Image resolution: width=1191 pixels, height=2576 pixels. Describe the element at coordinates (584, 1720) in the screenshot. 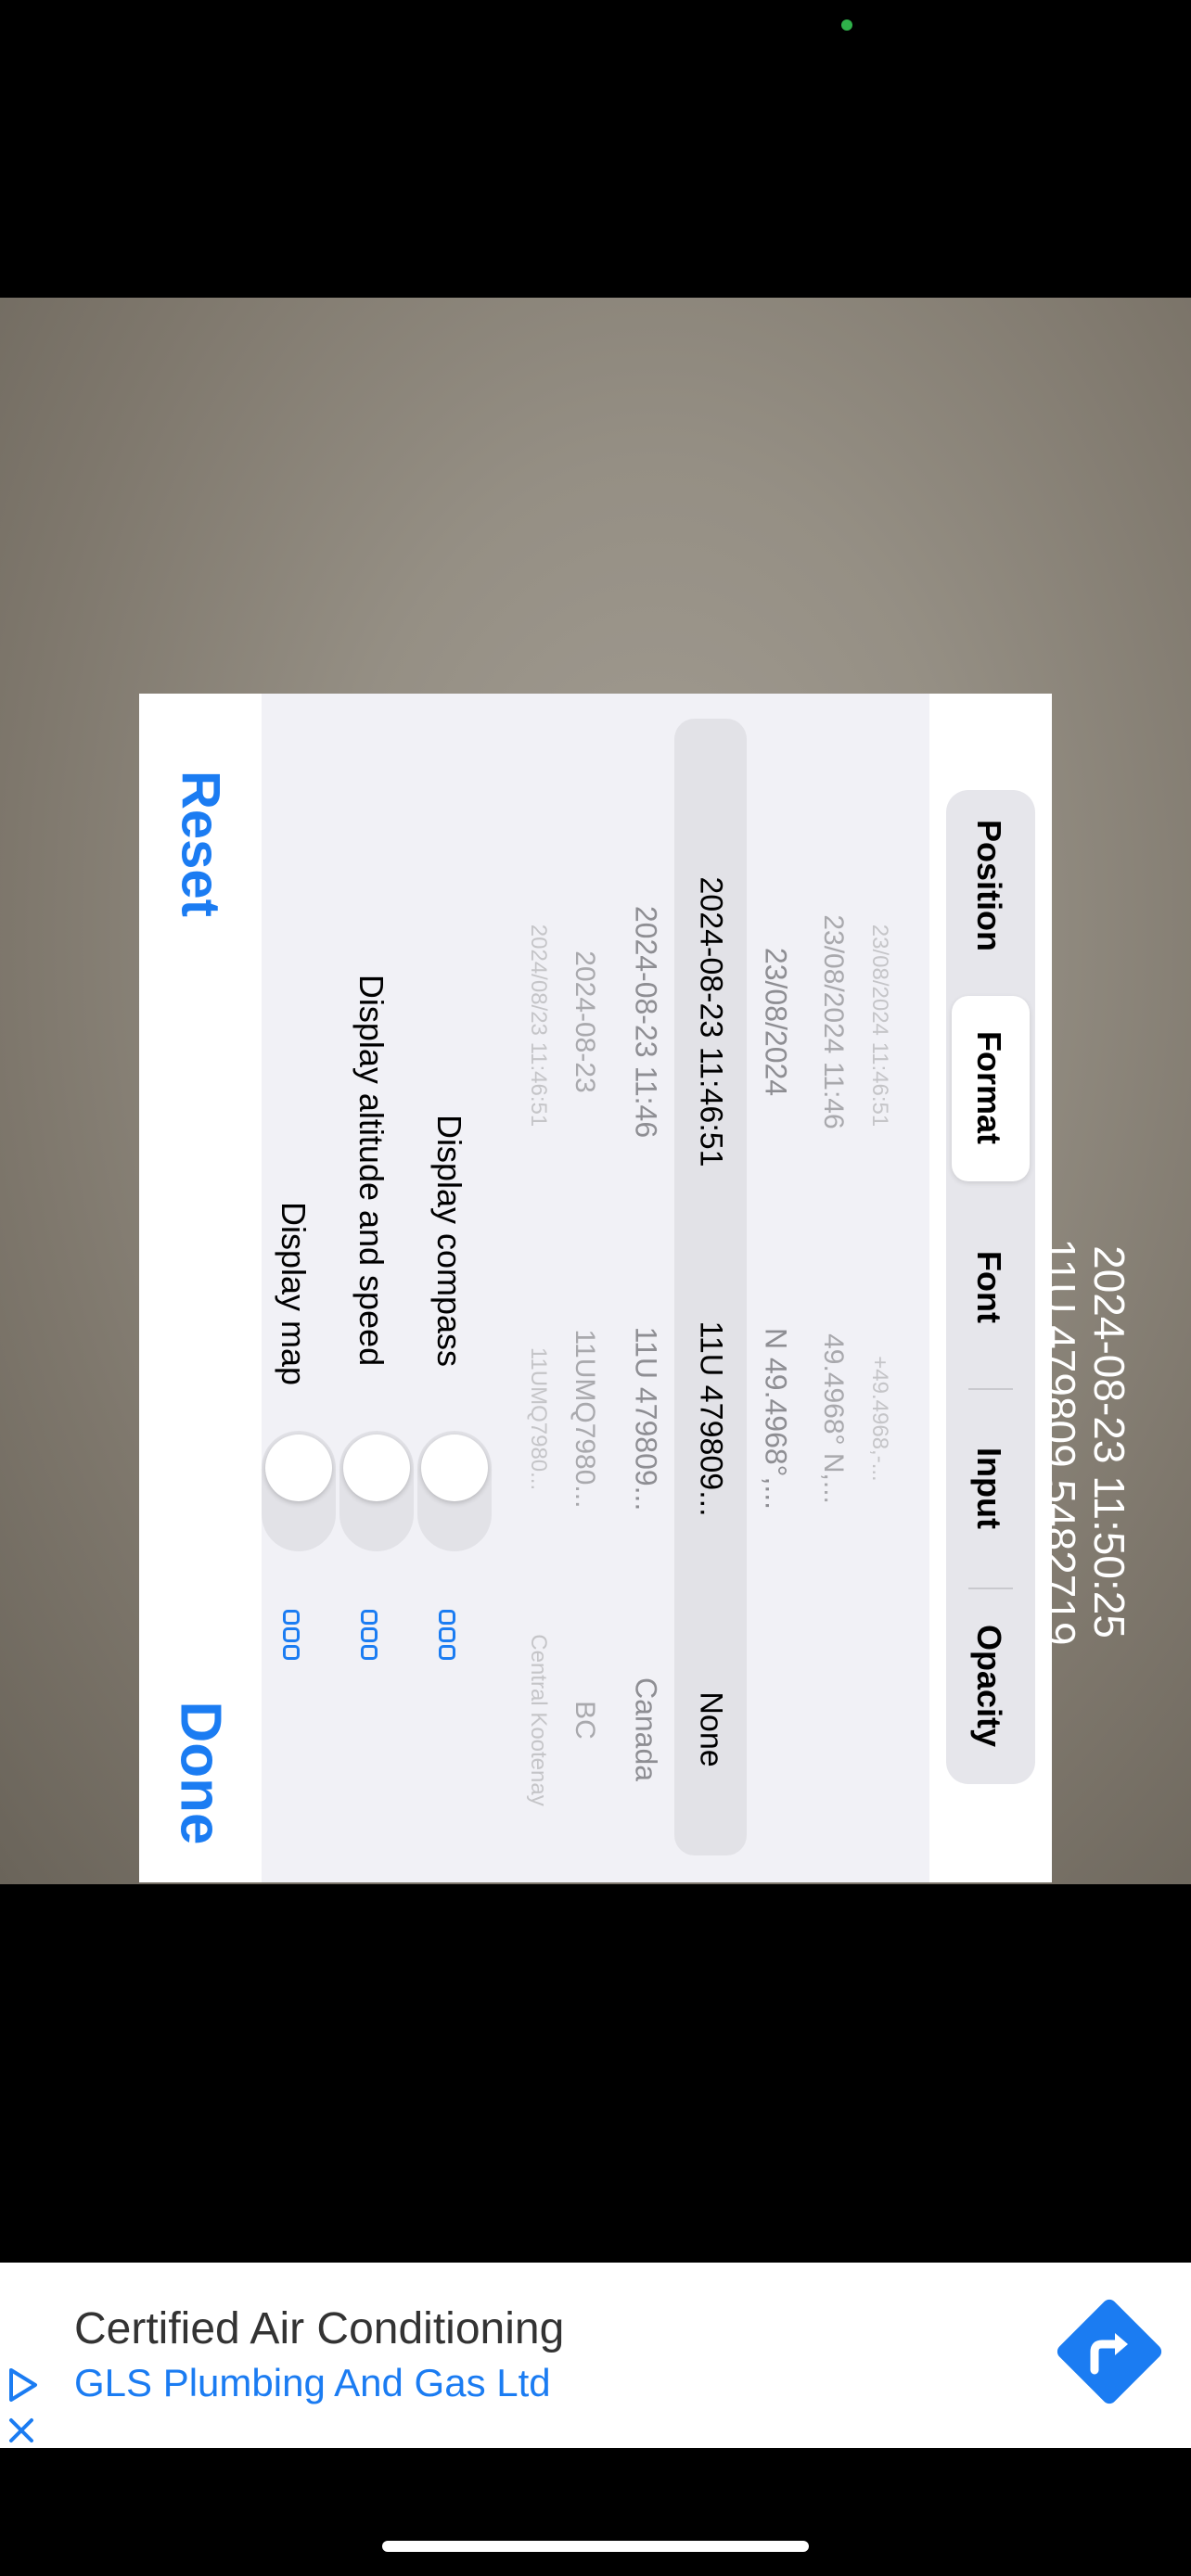

I see `format-row-location: BC` at that location.